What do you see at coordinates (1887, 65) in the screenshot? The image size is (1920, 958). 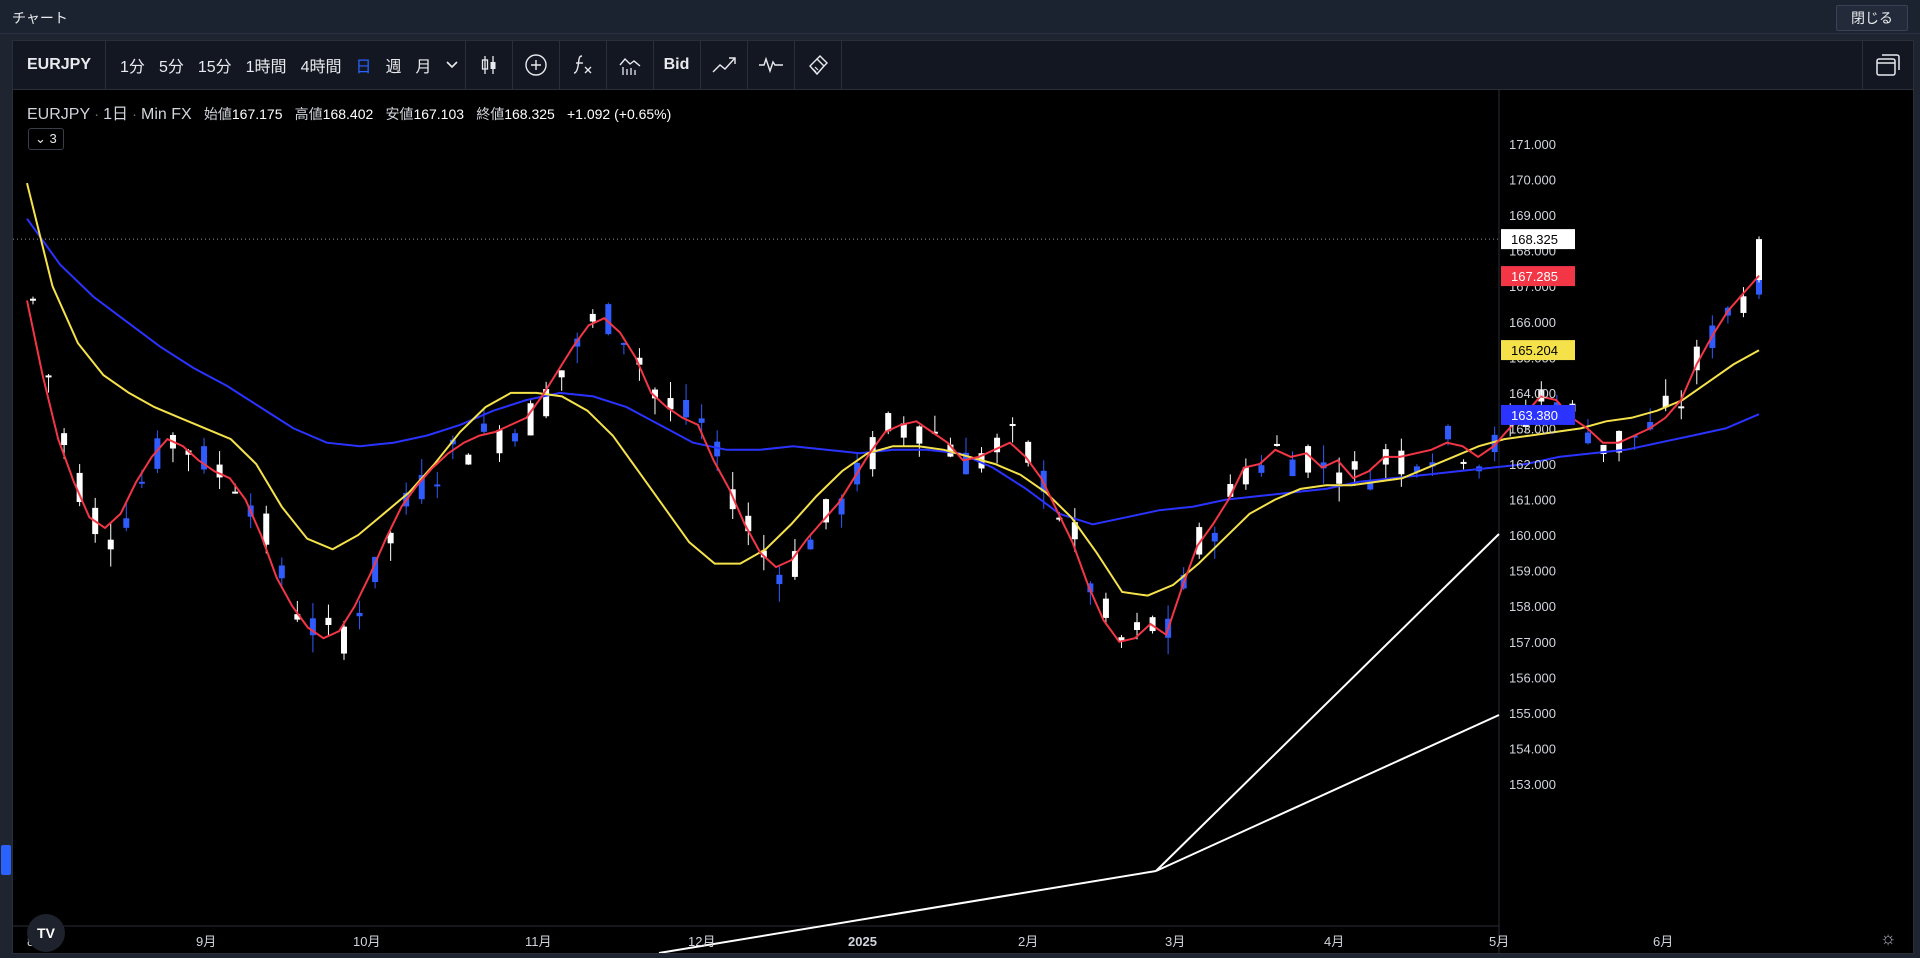 I see `layout-windows-icon` at bounding box center [1887, 65].